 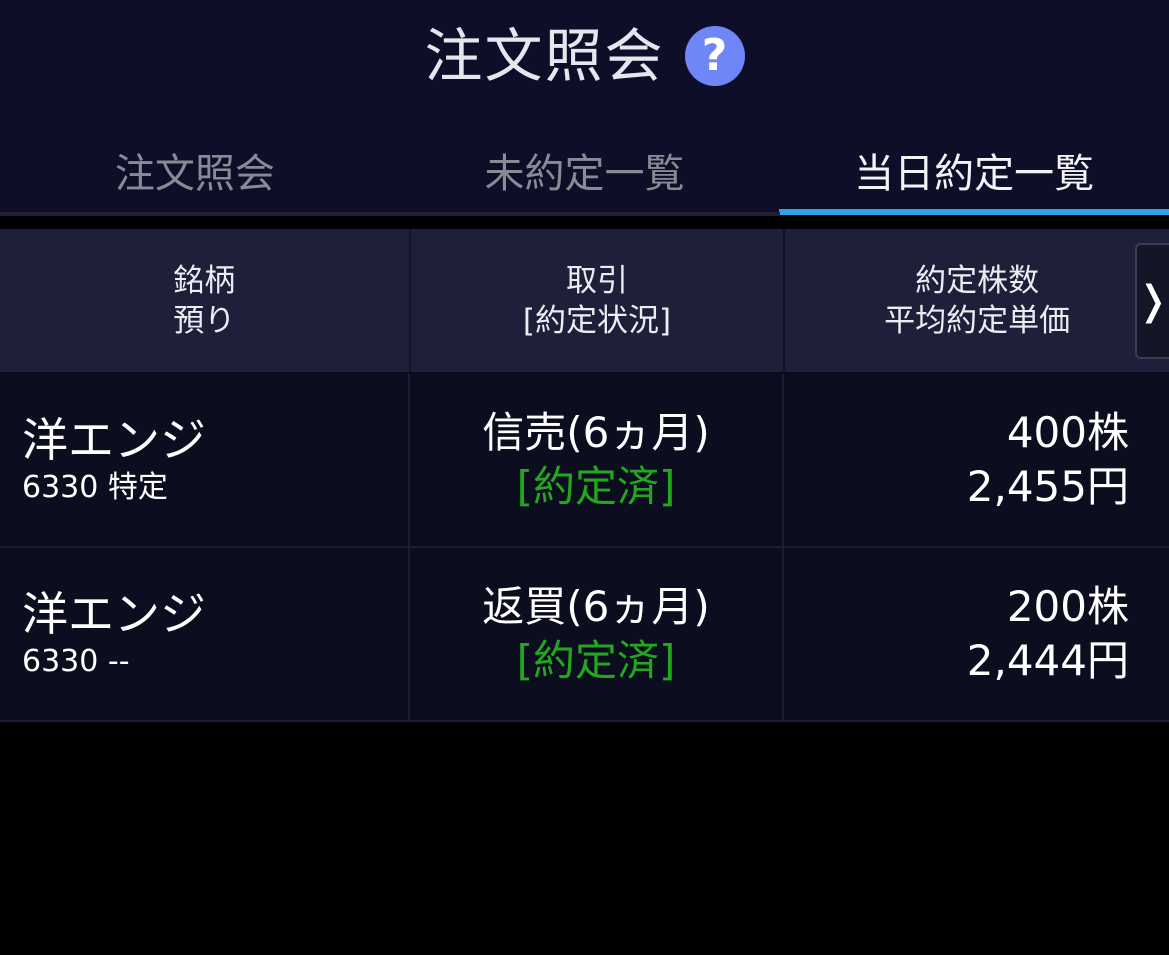 What do you see at coordinates (76, 661) in the screenshot?
I see `stock-code-account: 6330 --` at bounding box center [76, 661].